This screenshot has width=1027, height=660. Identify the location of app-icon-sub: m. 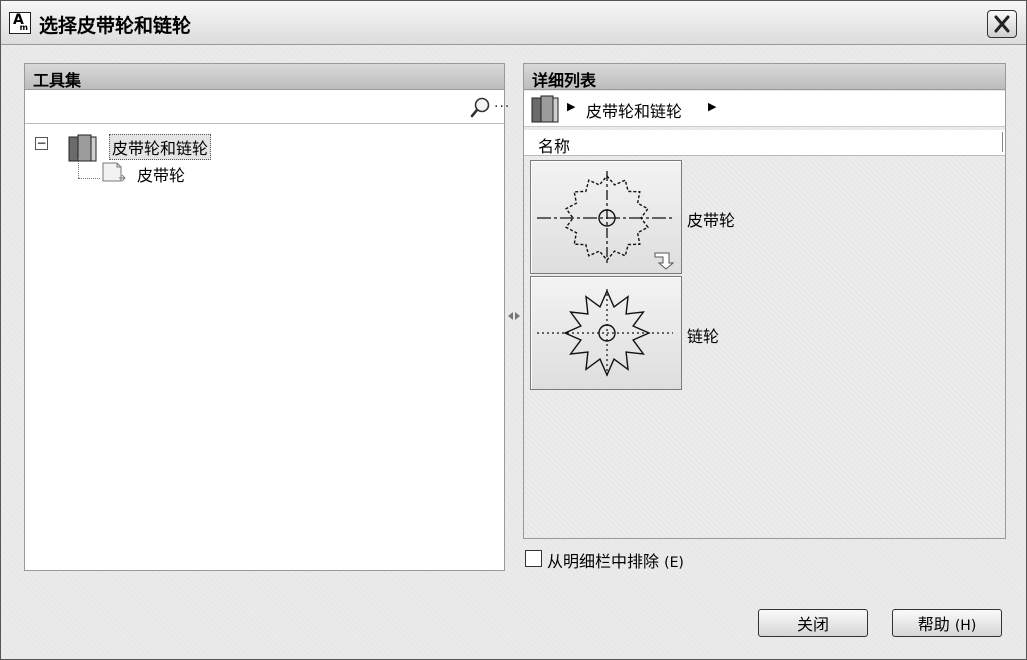
(23, 27).